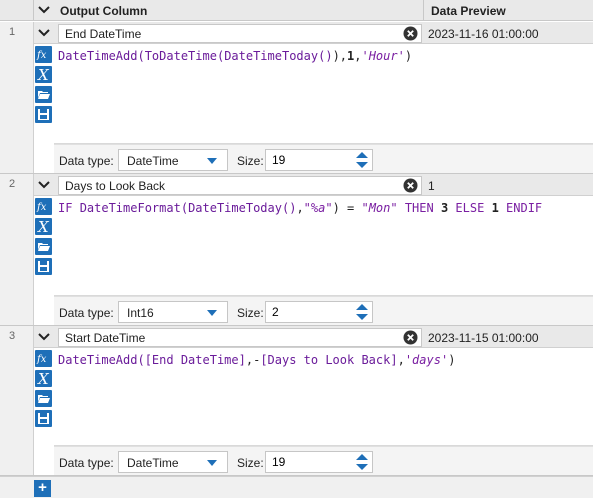  What do you see at coordinates (17, 98) in the screenshot?
I see `row-gutter: 1` at bounding box center [17, 98].